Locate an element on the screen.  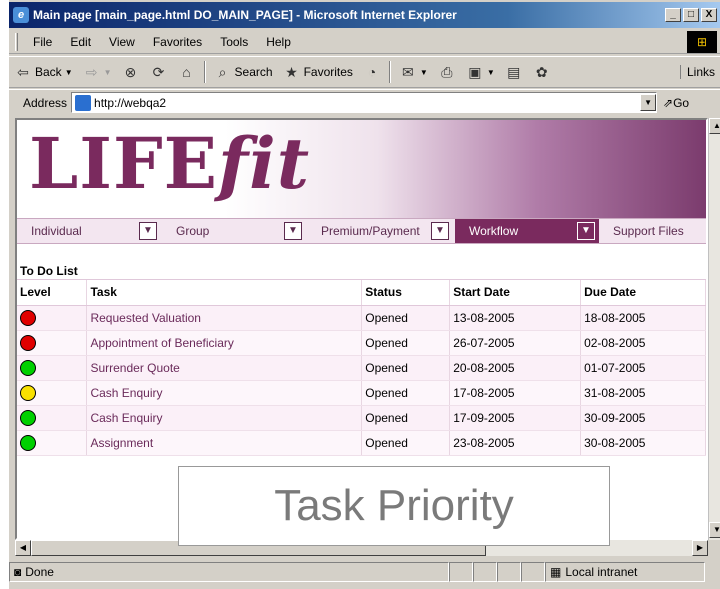
task-priority-caption: Task Priority is located at coordinates (394, 506).